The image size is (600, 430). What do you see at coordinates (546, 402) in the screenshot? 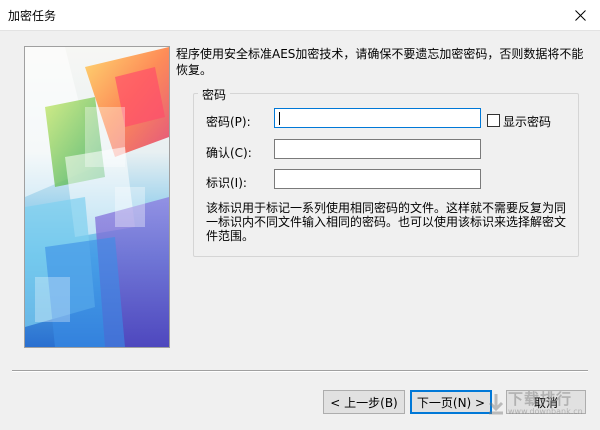
I see `cancel-button: 取消` at bounding box center [546, 402].